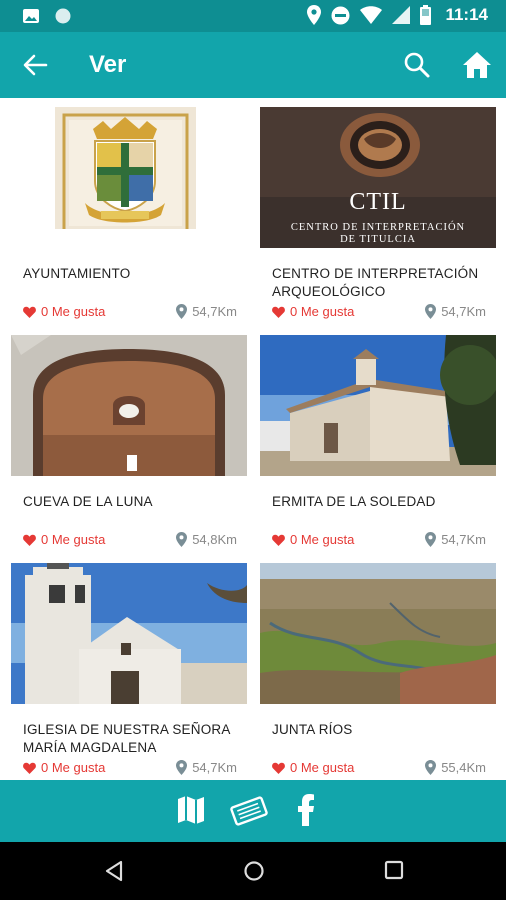 This screenshot has width=506, height=900. What do you see at coordinates (312, 729) in the screenshot?
I see `place-name: JUNTA RÍOS` at bounding box center [312, 729].